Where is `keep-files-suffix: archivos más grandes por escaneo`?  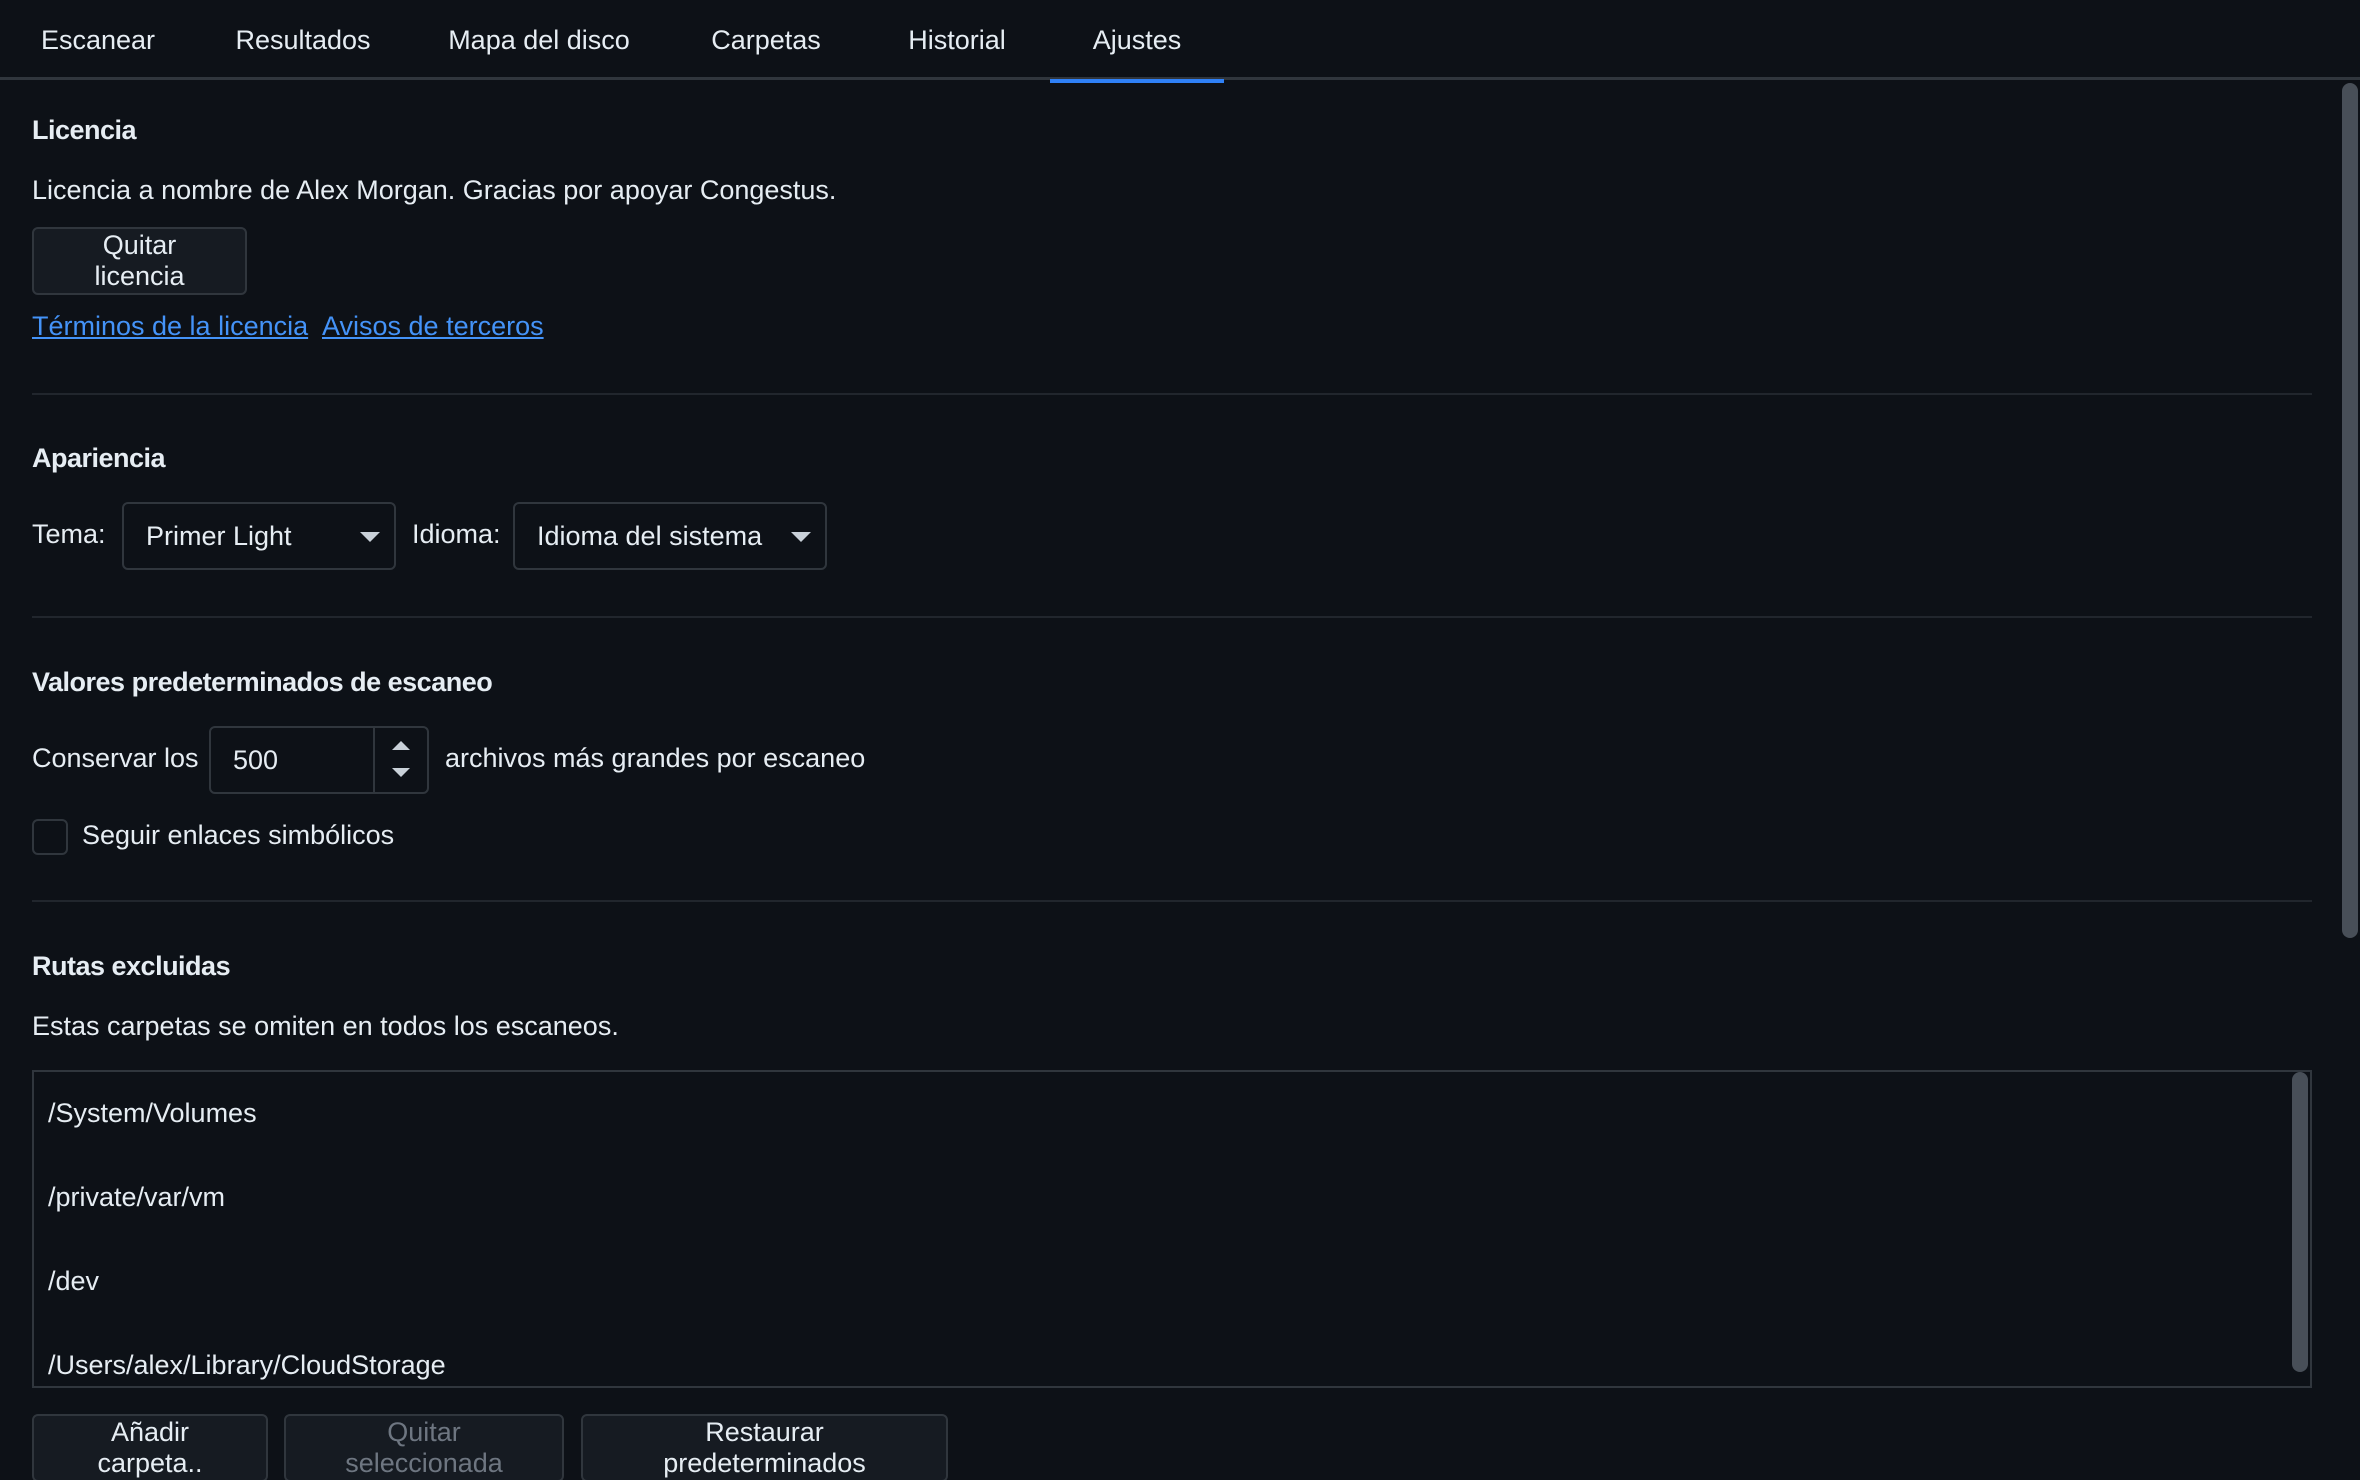
keep-files-suffix: archivos más grandes por escaneo is located at coordinates (655, 758).